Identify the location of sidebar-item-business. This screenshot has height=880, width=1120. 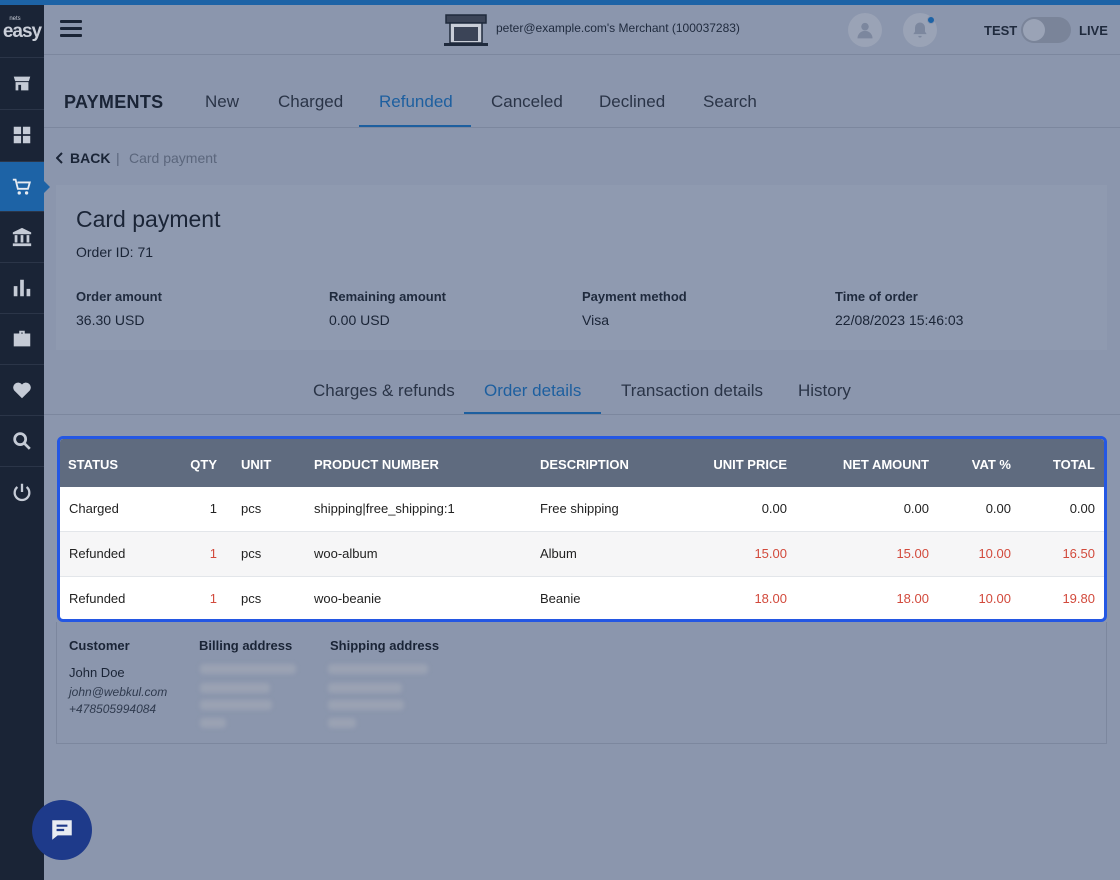
(22, 338).